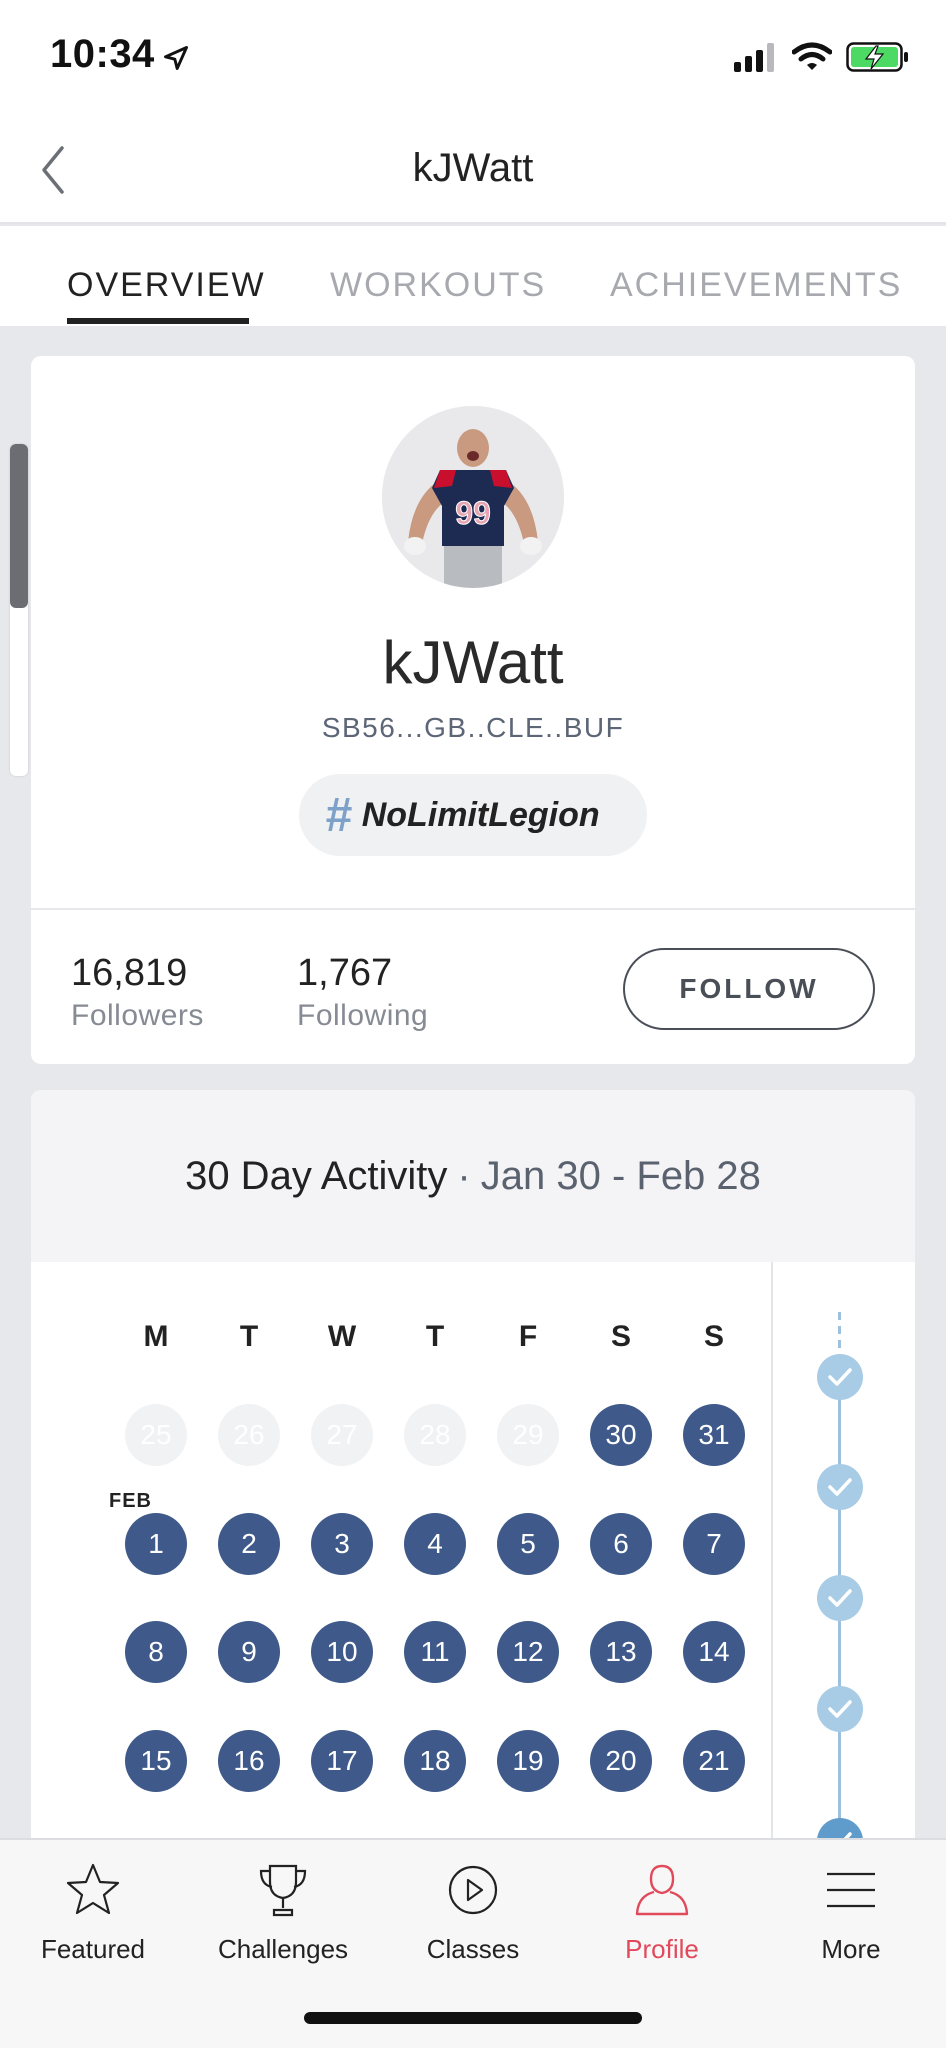 The height and width of the screenshot is (2048, 946). What do you see at coordinates (714, 1652) in the screenshot?
I see `calendar-day: 14` at bounding box center [714, 1652].